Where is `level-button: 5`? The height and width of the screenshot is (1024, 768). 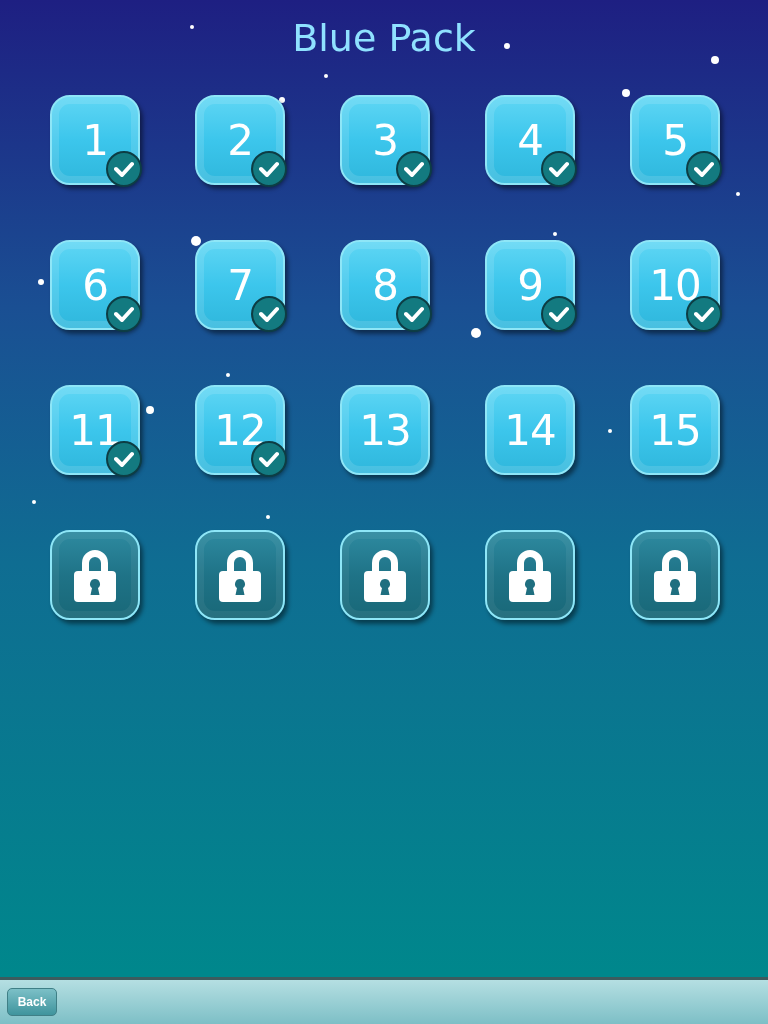 level-button: 5 is located at coordinates (675, 140).